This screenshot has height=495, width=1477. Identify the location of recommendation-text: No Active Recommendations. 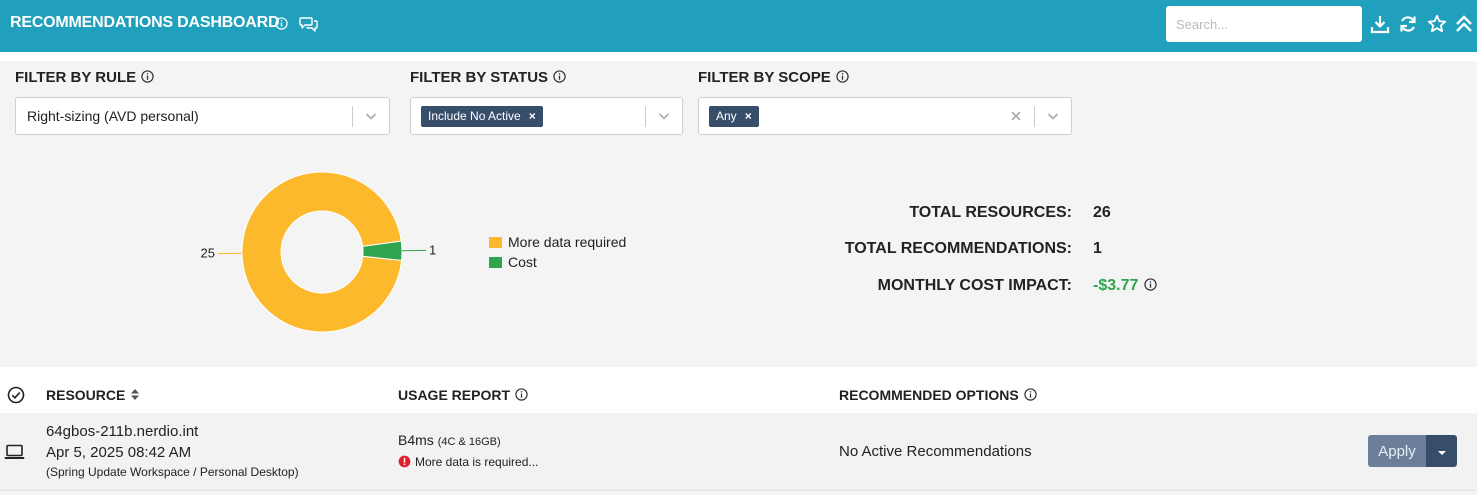
(935, 451).